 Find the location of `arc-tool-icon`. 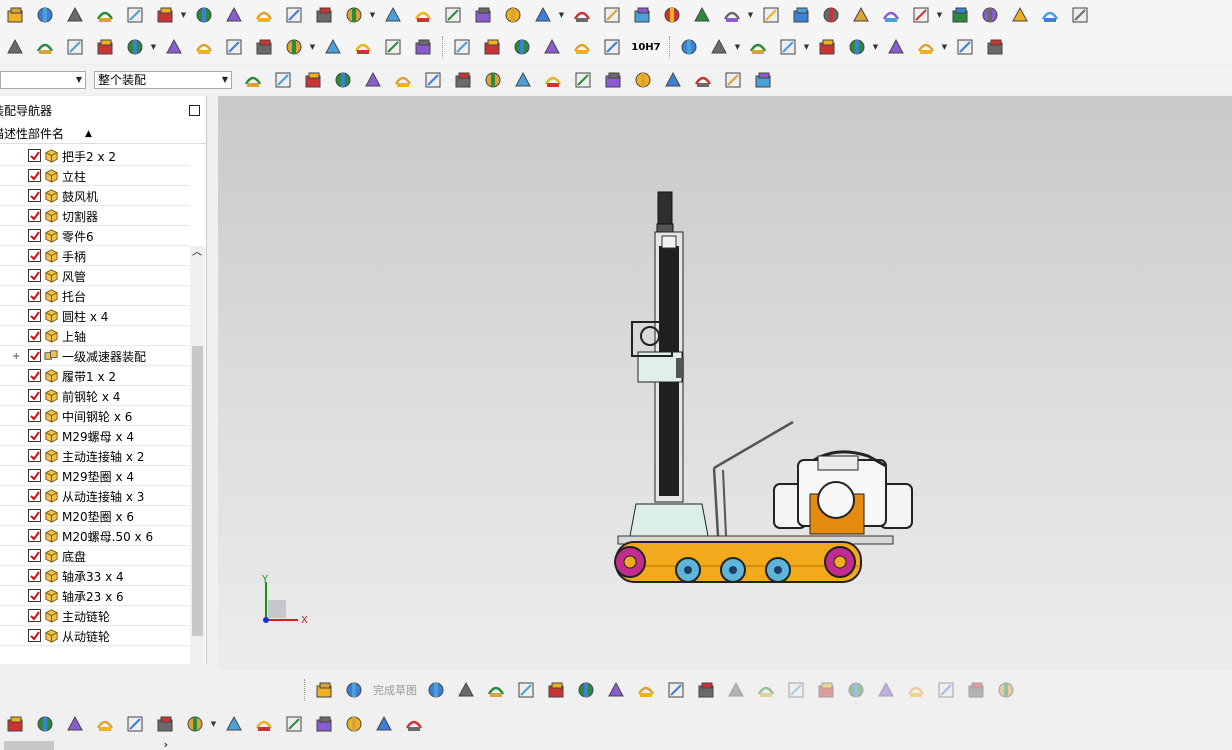

arc-tool-icon is located at coordinates (496, 690).